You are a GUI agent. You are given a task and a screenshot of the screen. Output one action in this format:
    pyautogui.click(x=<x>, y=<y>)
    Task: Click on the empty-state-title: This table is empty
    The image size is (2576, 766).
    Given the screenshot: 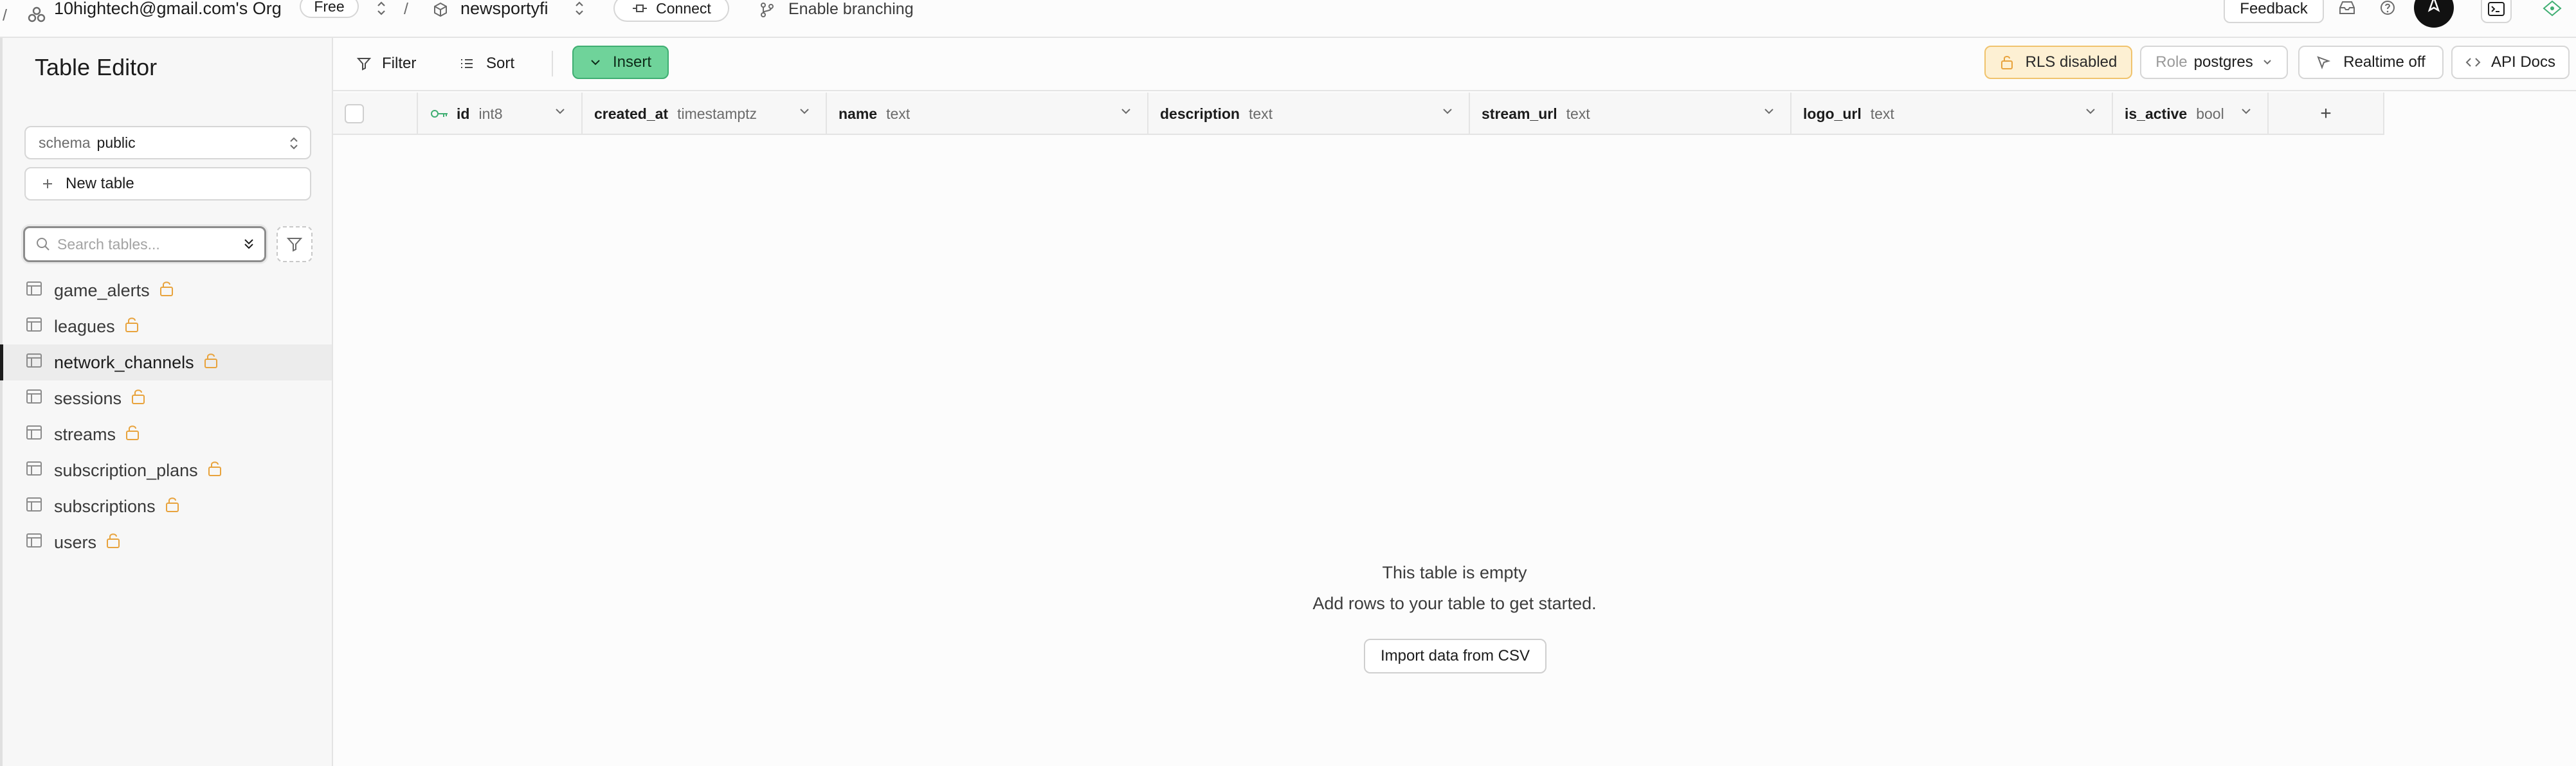 What is the action you would take?
    pyautogui.click(x=1454, y=573)
    